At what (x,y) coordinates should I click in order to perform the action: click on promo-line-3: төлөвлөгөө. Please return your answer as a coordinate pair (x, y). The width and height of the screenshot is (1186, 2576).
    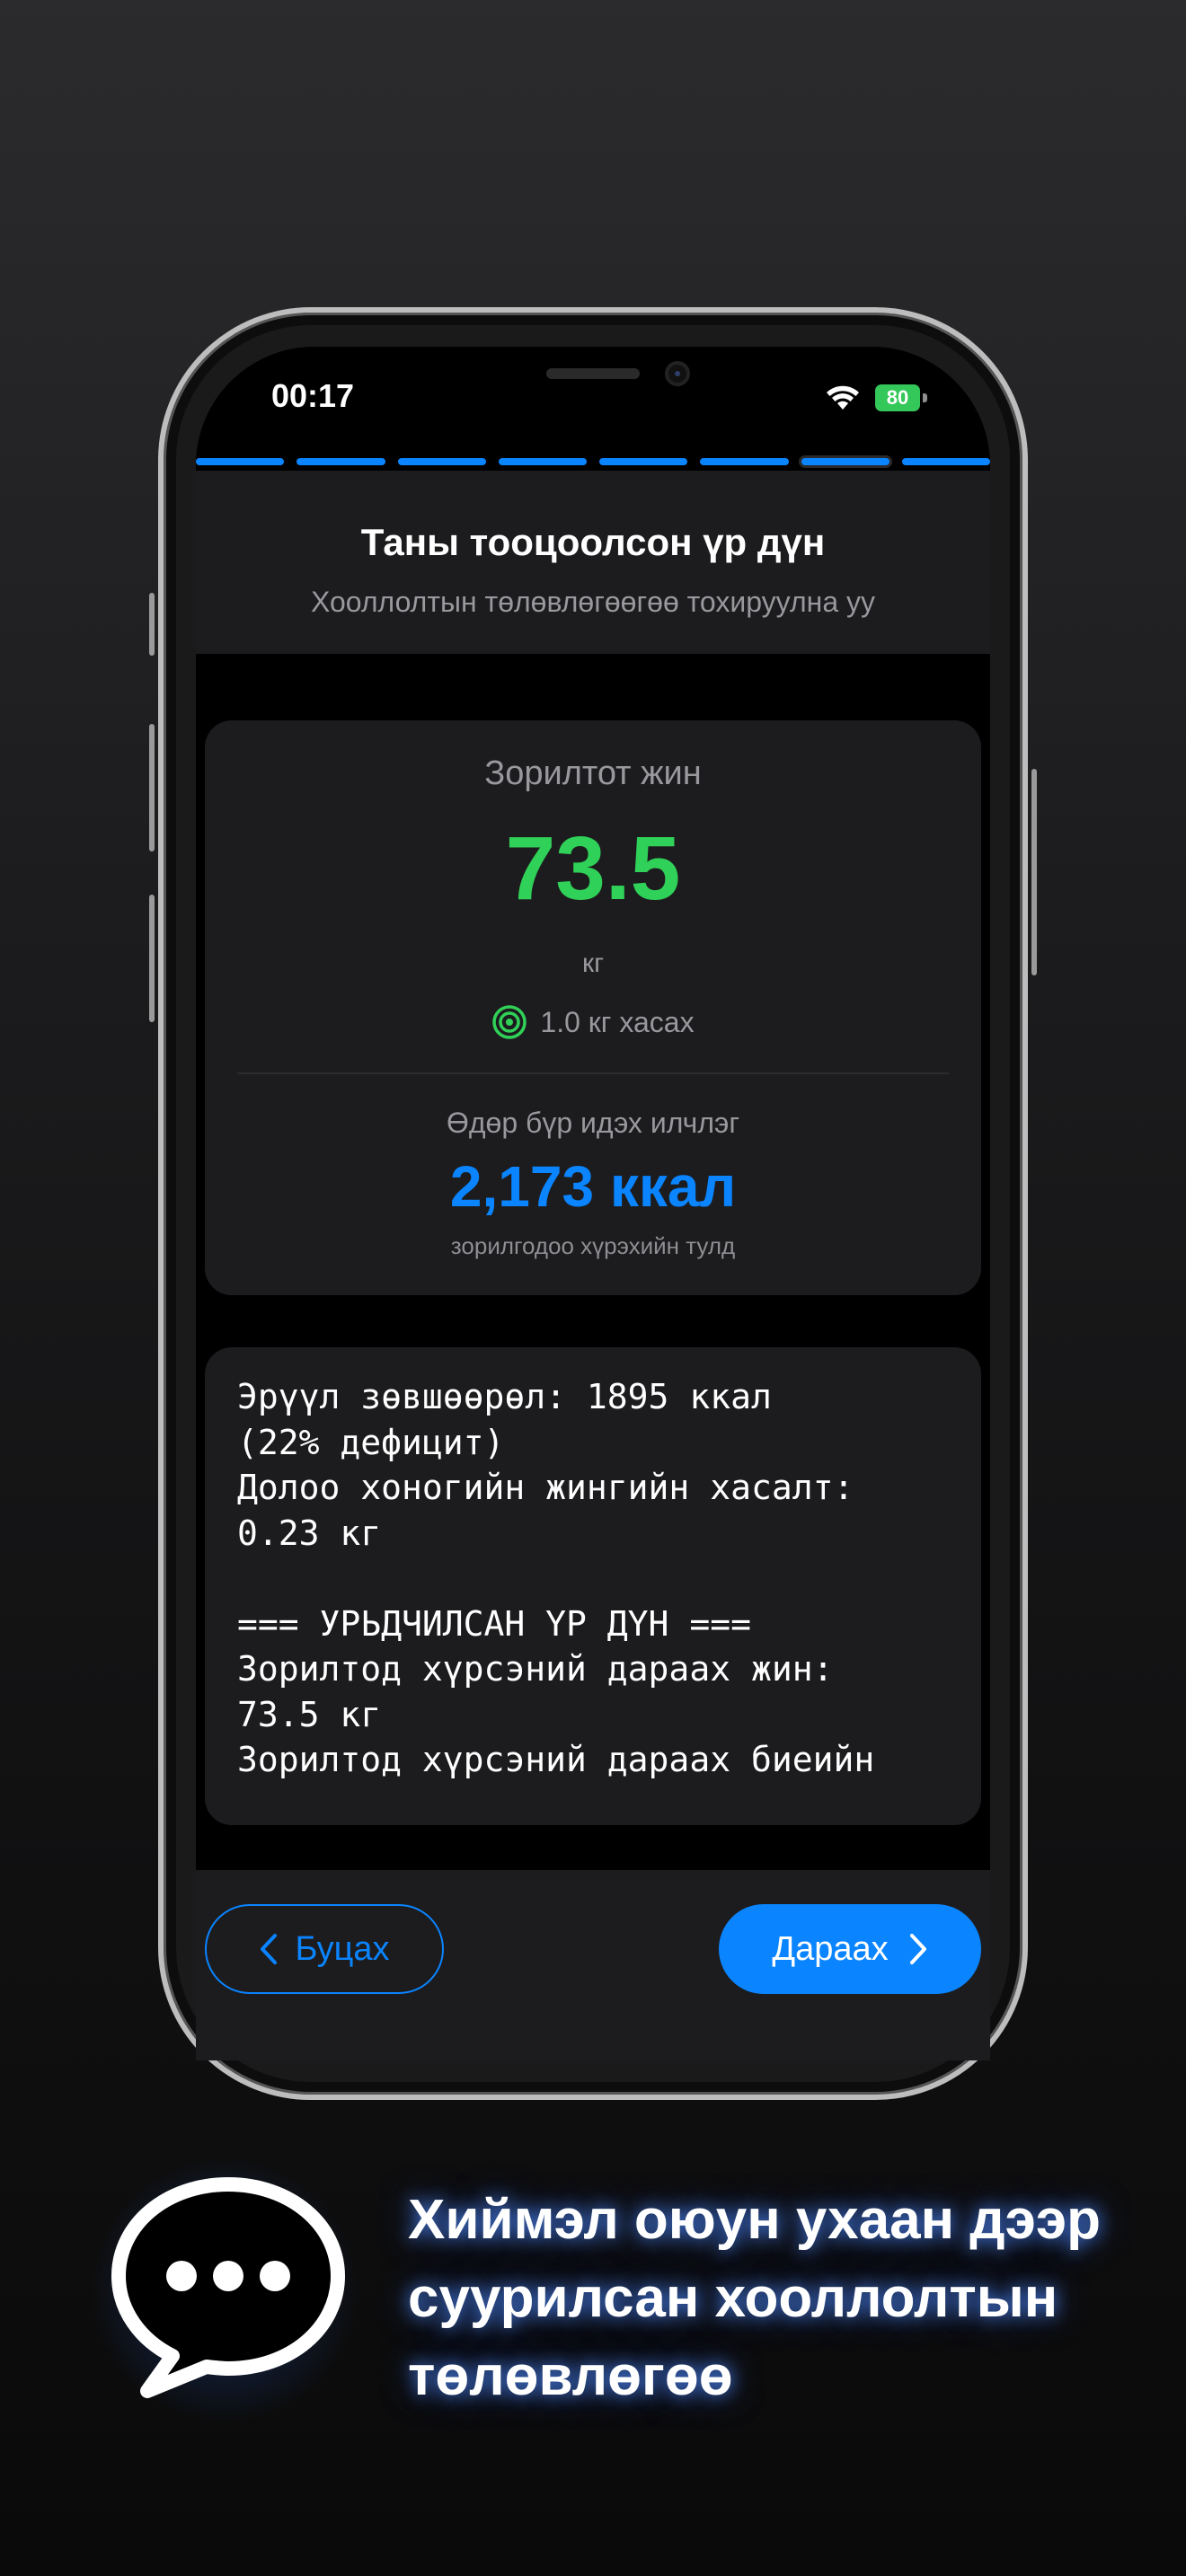
    Looking at the image, I should click on (570, 2376).